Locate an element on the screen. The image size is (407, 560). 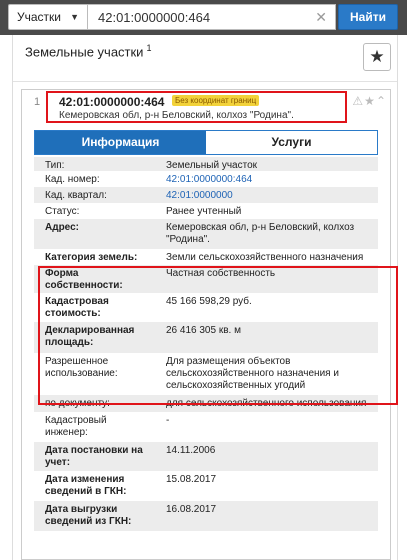
search-bar: Участки ▼ ✕ Найти is located at coordinates (203, 17).